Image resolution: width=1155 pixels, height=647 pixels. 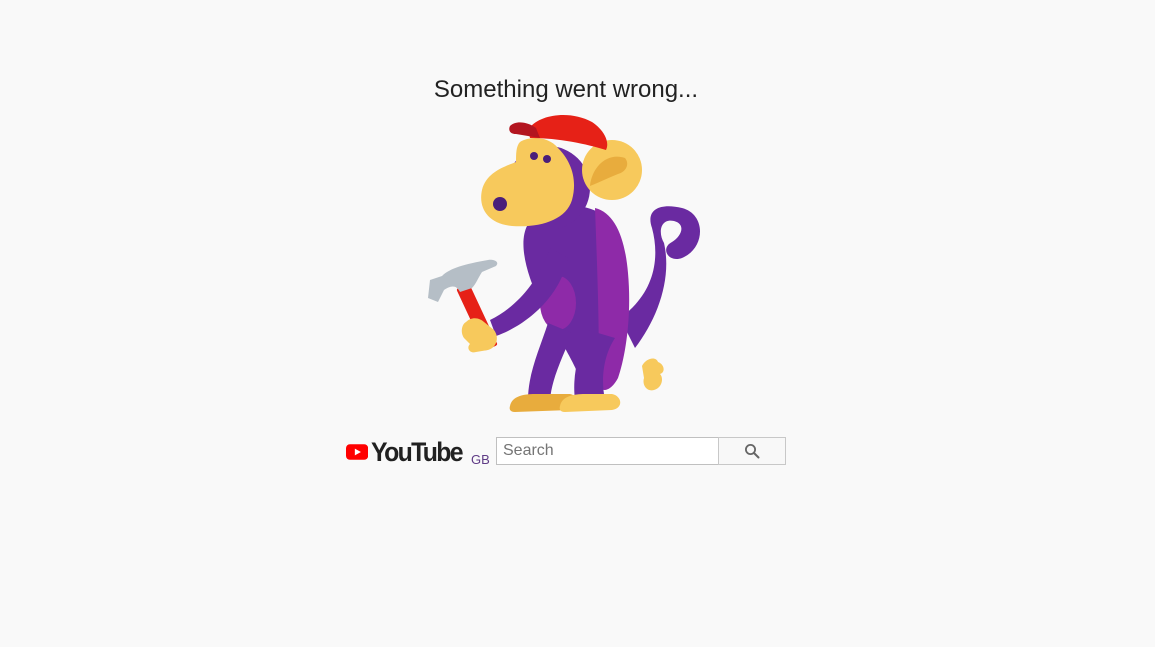 I want to click on youtube-play-icon, so click(x=357, y=452).